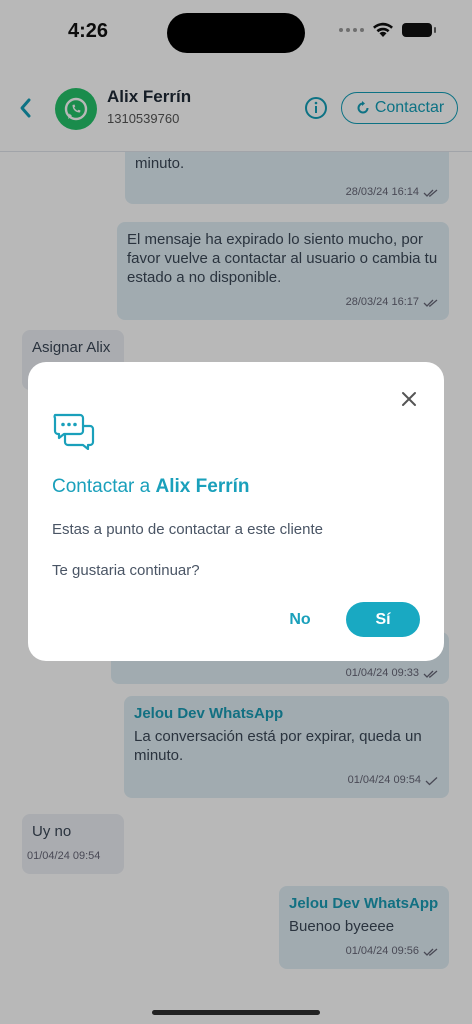  What do you see at coordinates (151, 486) in the screenshot?
I see `modal-title: Contactar a Alix Ferrín` at bounding box center [151, 486].